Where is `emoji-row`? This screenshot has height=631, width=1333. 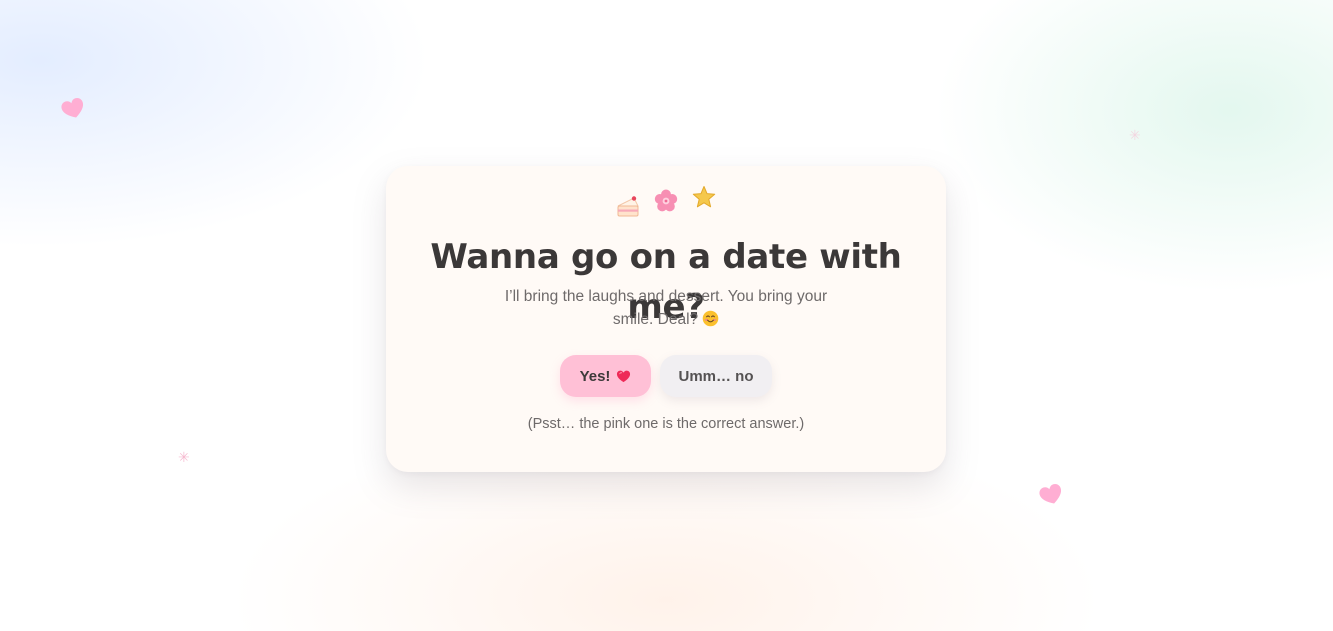
emoji-row is located at coordinates (666, 202).